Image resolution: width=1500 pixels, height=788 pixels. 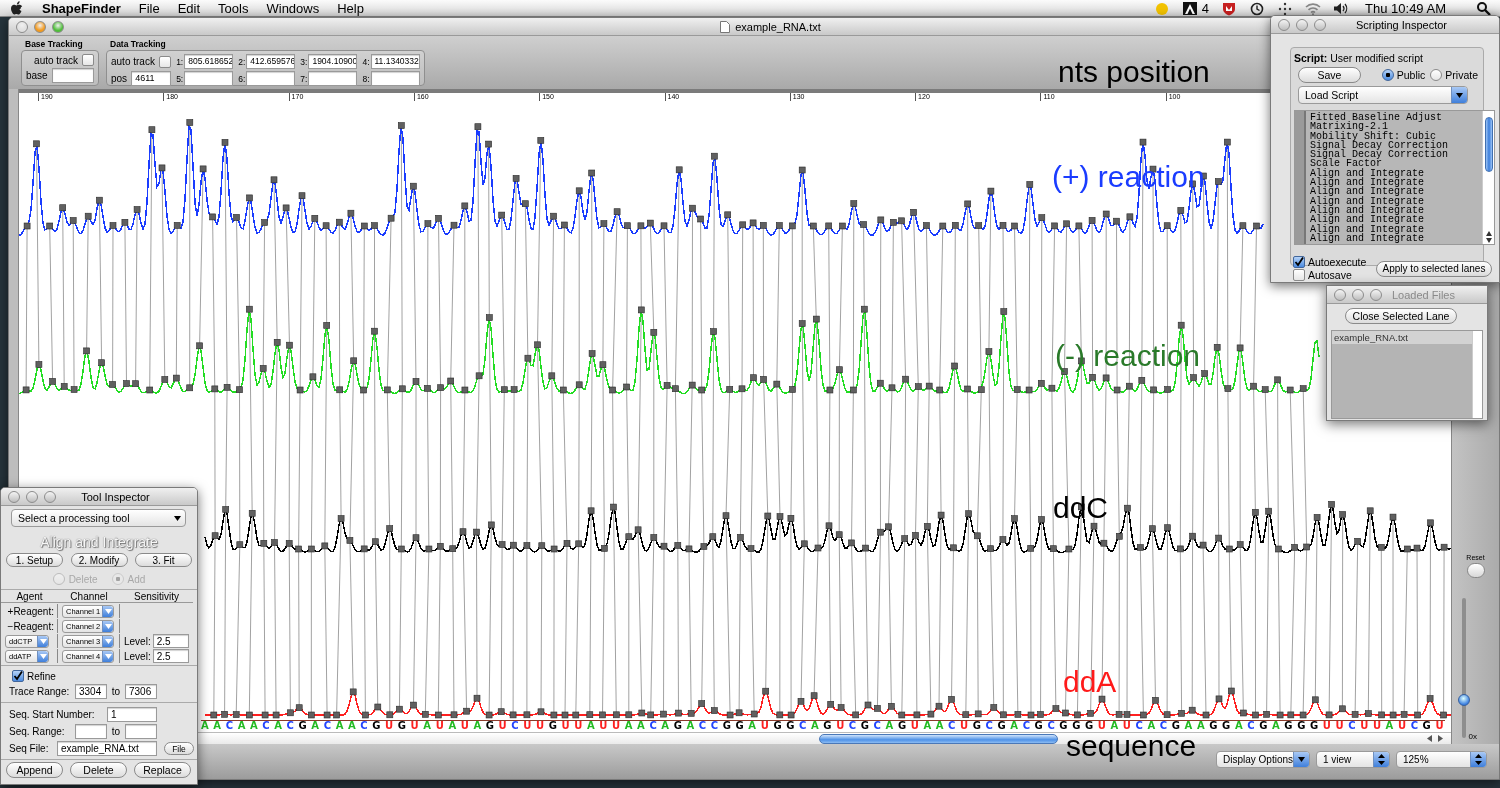 What do you see at coordinates (107, 748) in the screenshot?
I see `seq-file-field: example_RNA.txt` at bounding box center [107, 748].